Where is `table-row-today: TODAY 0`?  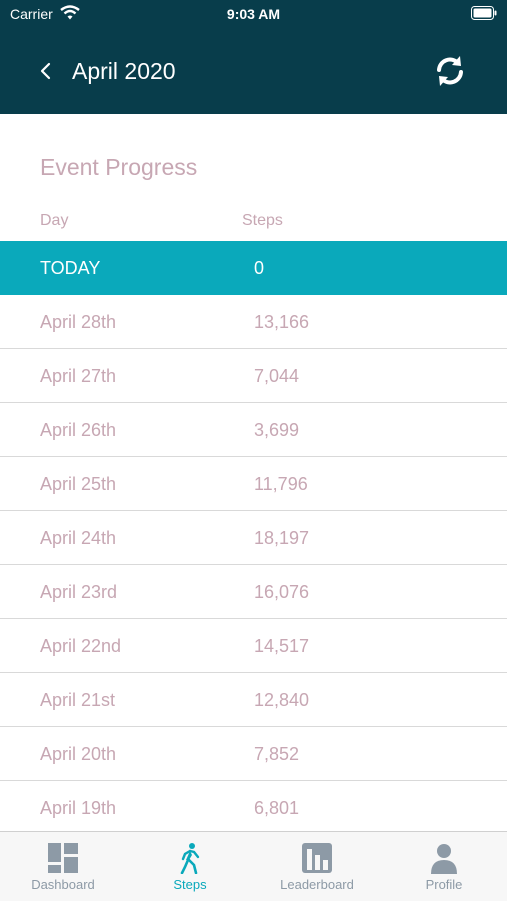 table-row-today: TODAY 0 is located at coordinates (253, 268).